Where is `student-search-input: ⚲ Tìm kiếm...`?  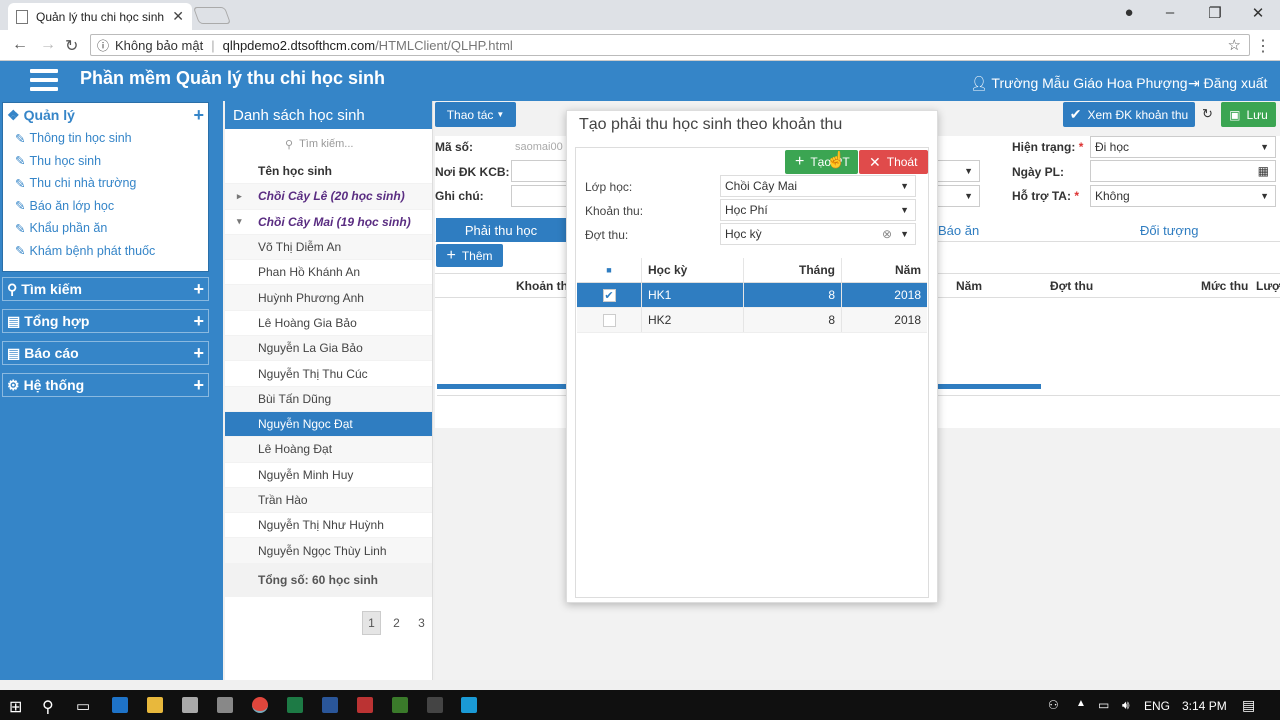
student-search-input: ⚲ Tìm kiếm... is located at coordinates (356, 144).